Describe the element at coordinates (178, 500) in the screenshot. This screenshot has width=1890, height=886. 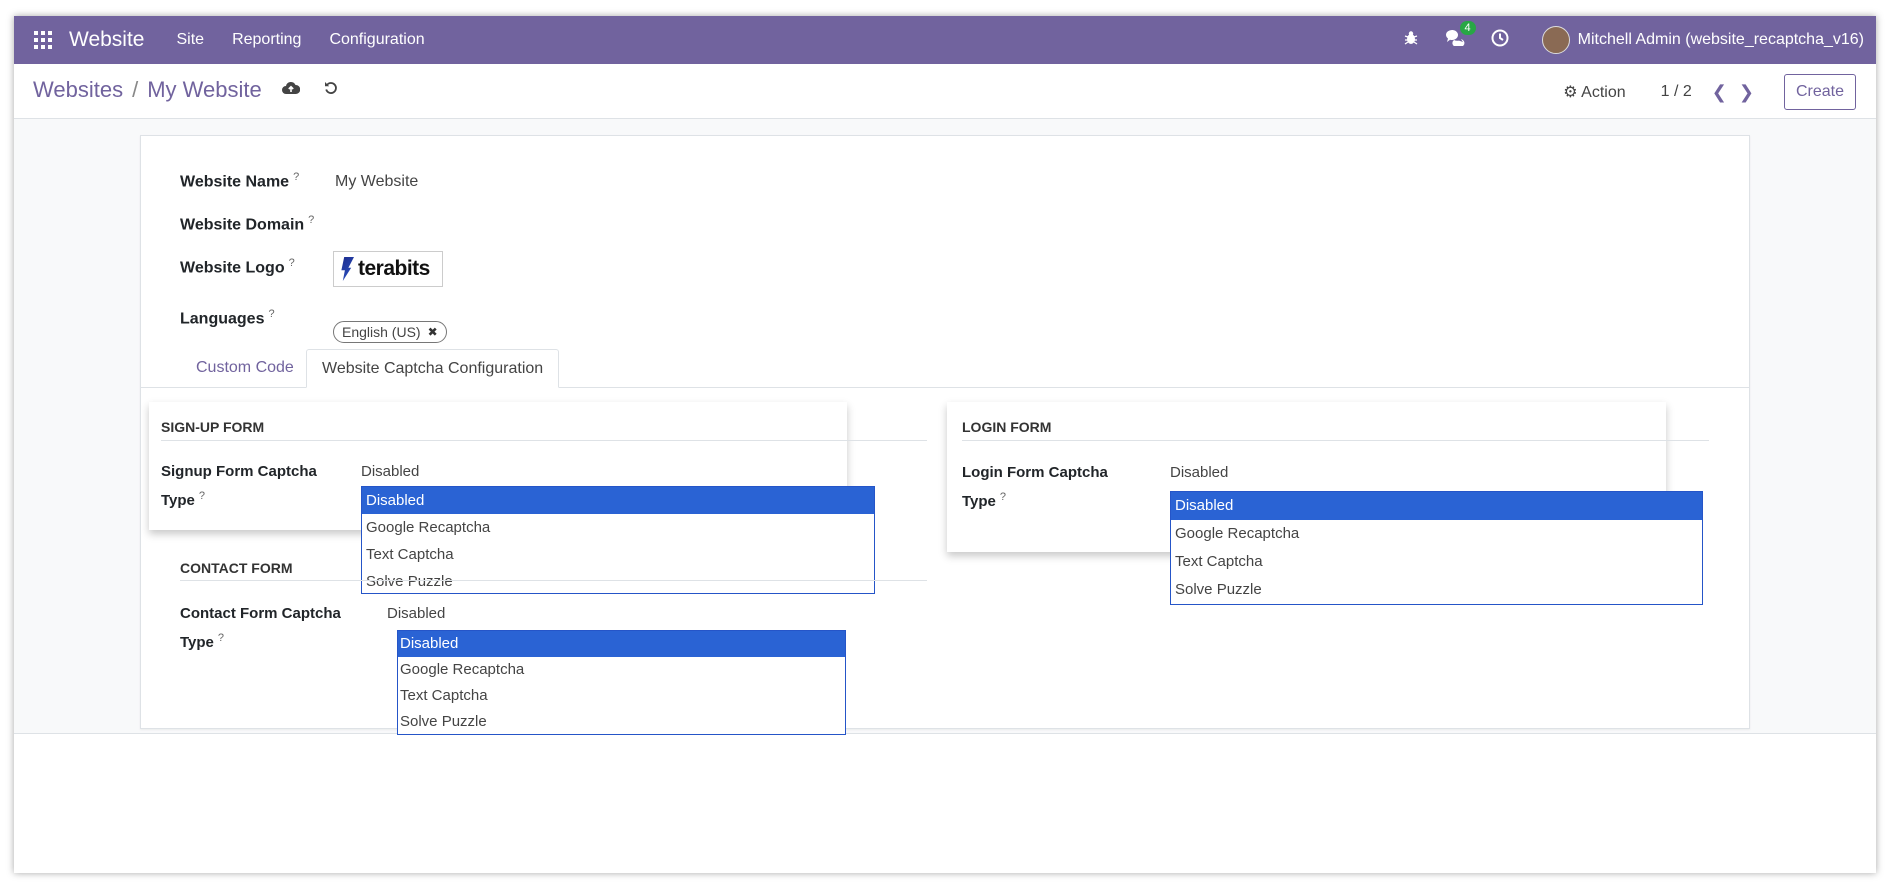
I see `signup-label-line2: Type` at that location.